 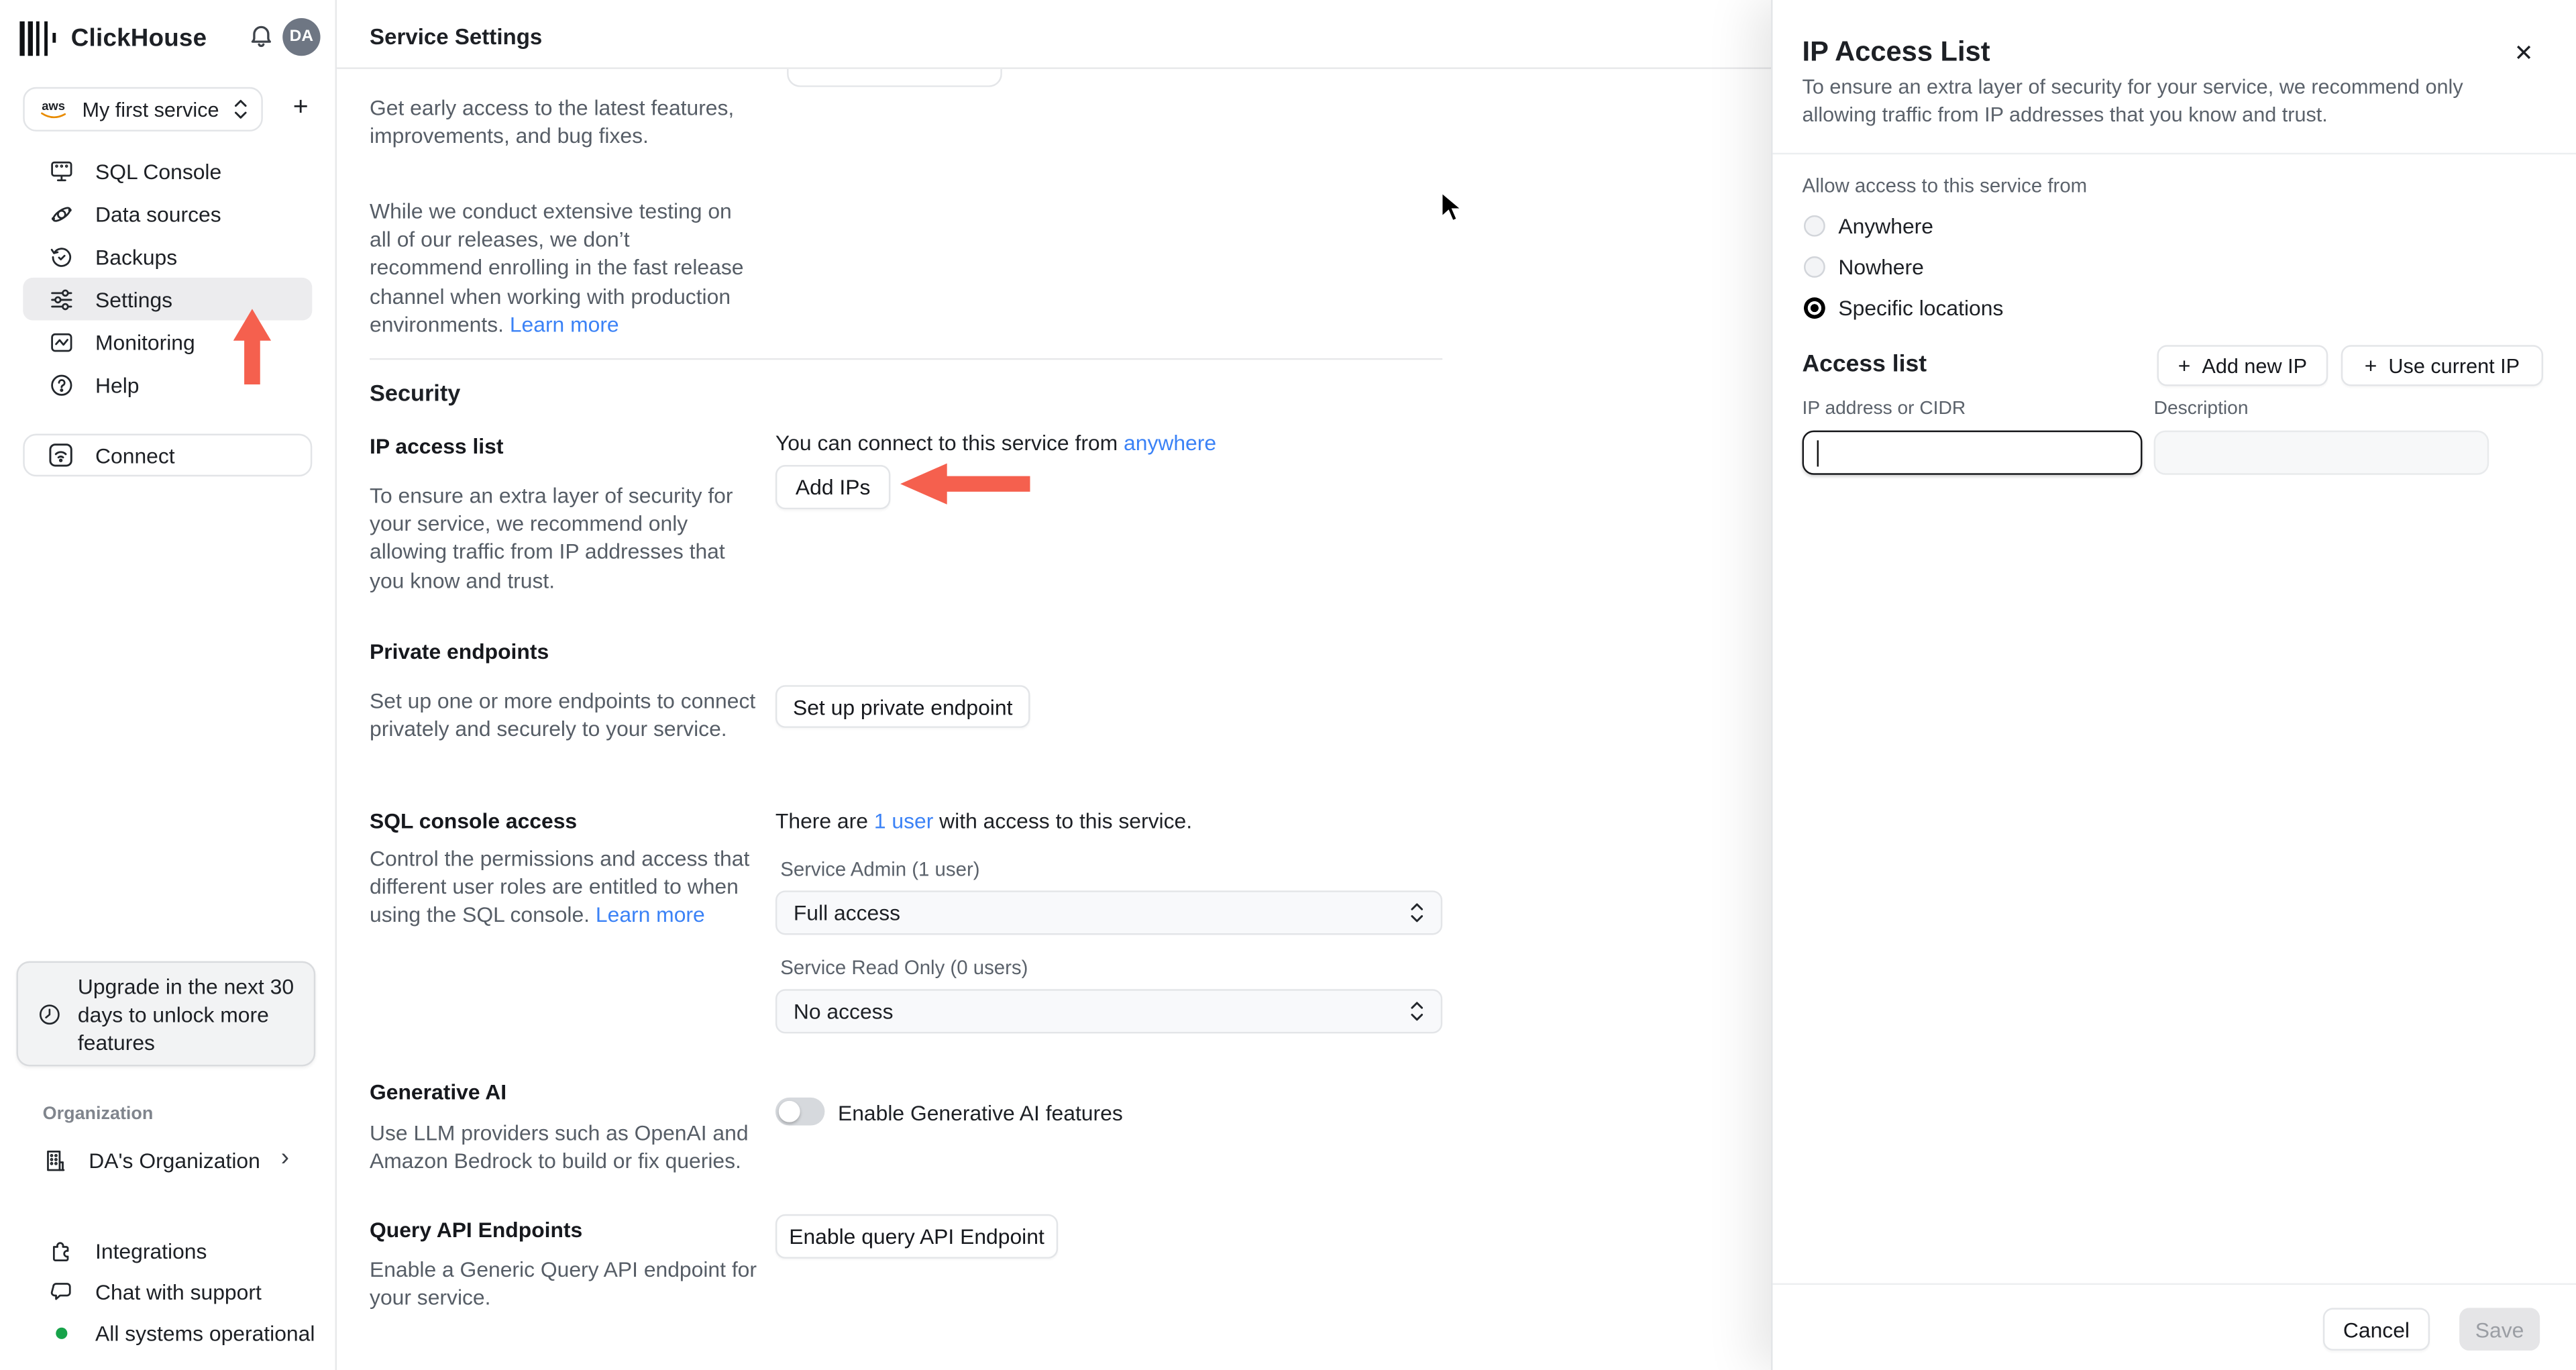 What do you see at coordinates (261, 37) in the screenshot?
I see `notifications-bell-icon` at bounding box center [261, 37].